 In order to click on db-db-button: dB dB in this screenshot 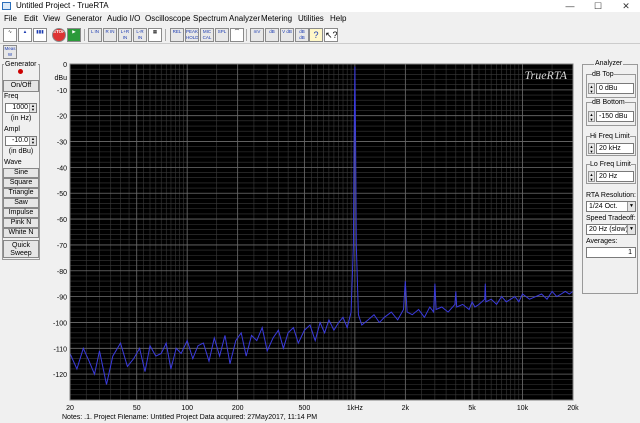, I will do `click(302, 35)`.